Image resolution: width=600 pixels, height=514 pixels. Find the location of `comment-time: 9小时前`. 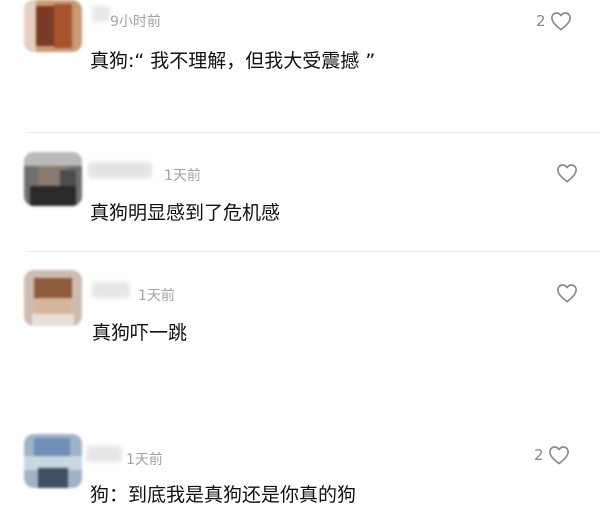

comment-time: 9小时前 is located at coordinates (135, 22).